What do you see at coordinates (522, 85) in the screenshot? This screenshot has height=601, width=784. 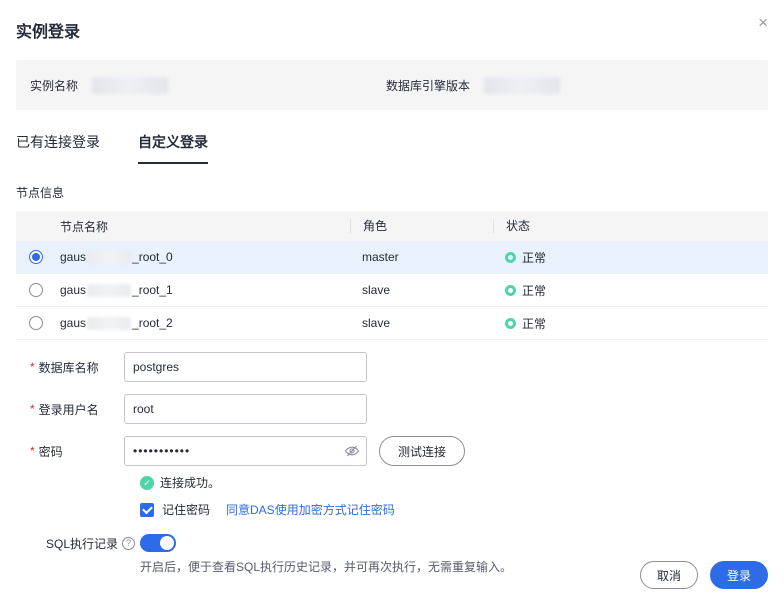 I see `engine-version-value-redacted` at bounding box center [522, 85].